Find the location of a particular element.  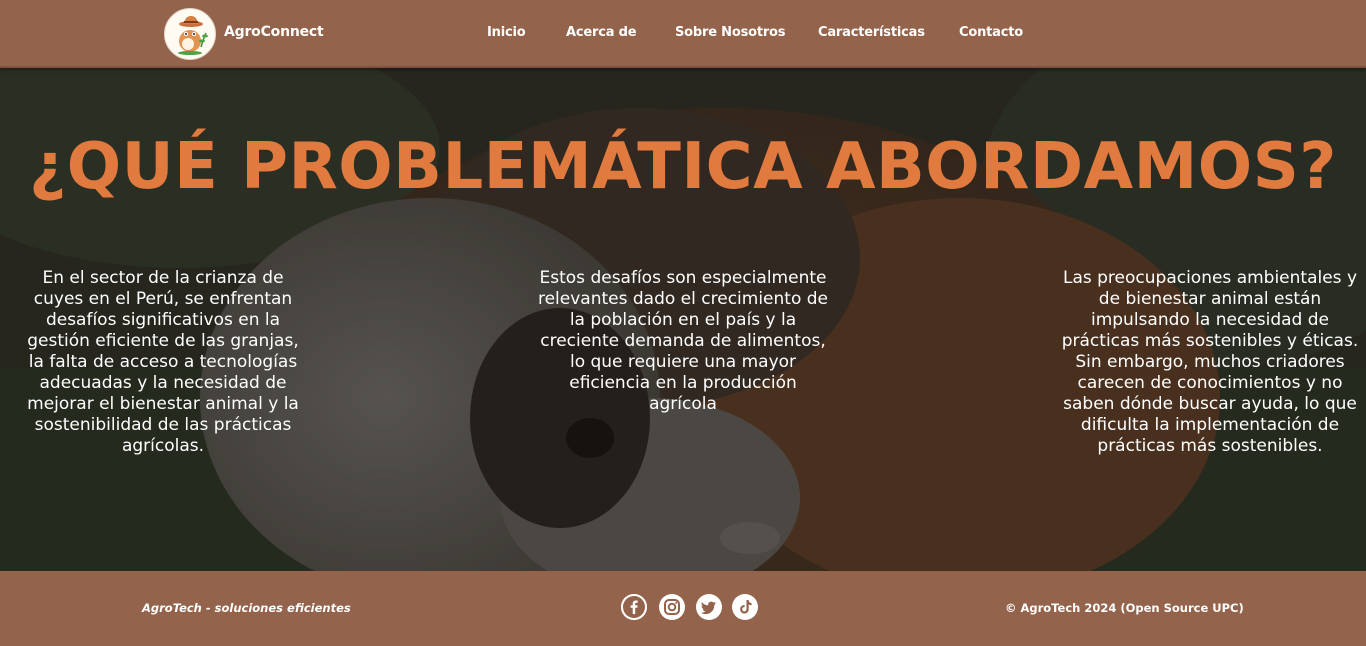

nav-sobre-nosotros: Sobre Nosotros is located at coordinates (730, 32).